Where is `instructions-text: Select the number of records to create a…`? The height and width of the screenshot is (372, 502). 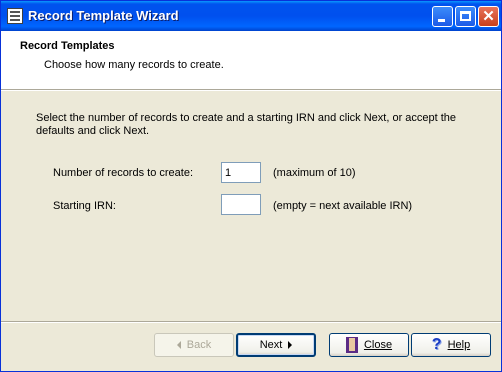
instructions-text: Select the number of records to create a… is located at coordinates (246, 124).